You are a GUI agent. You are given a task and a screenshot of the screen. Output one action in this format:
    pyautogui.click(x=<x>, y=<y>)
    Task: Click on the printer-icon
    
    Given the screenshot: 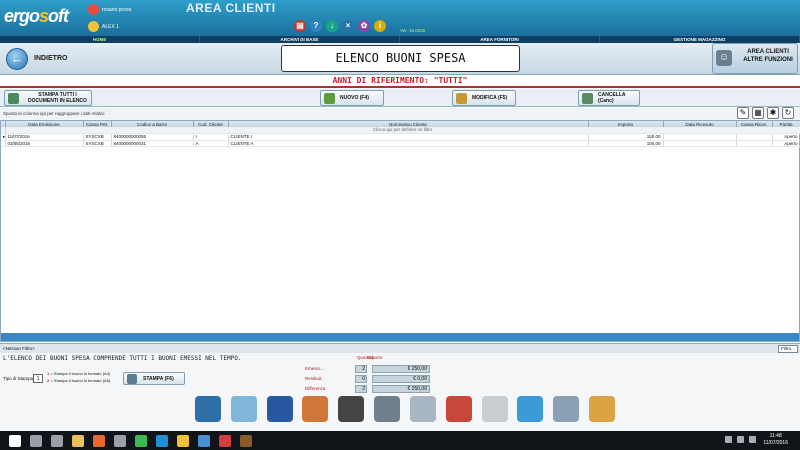 What is the action you would take?
    pyautogui.click(x=132, y=378)
    